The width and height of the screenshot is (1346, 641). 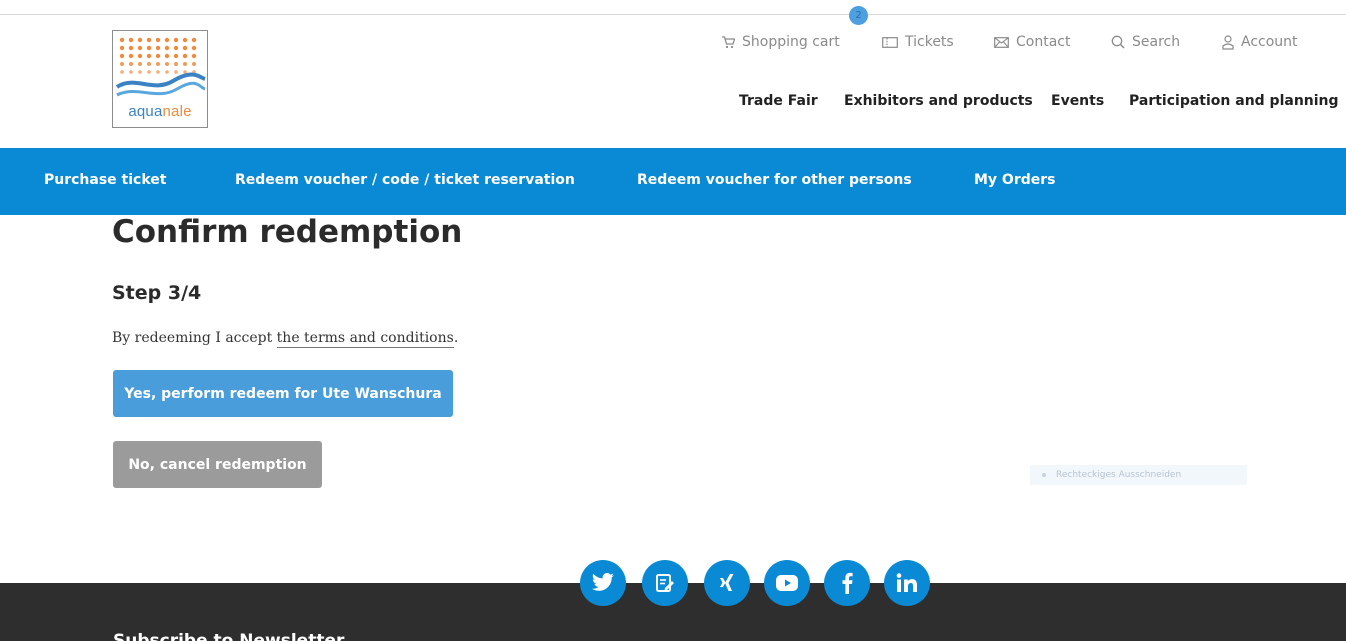 I want to click on snipping-overlay-label: Rechteckiges Ausschneiden, so click(x=1138, y=475).